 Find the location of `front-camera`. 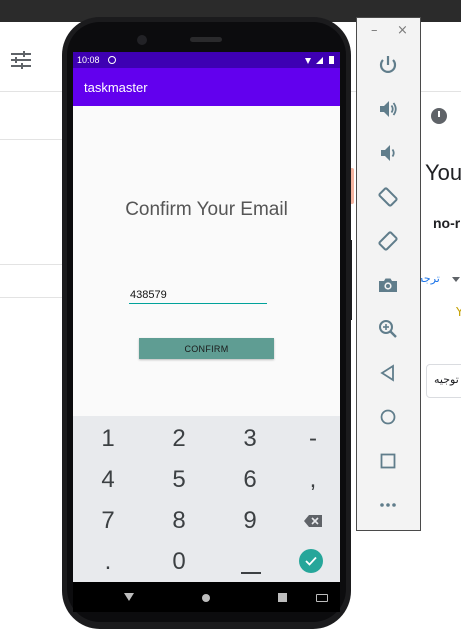

front-camera is located at coordinates (142, 40).